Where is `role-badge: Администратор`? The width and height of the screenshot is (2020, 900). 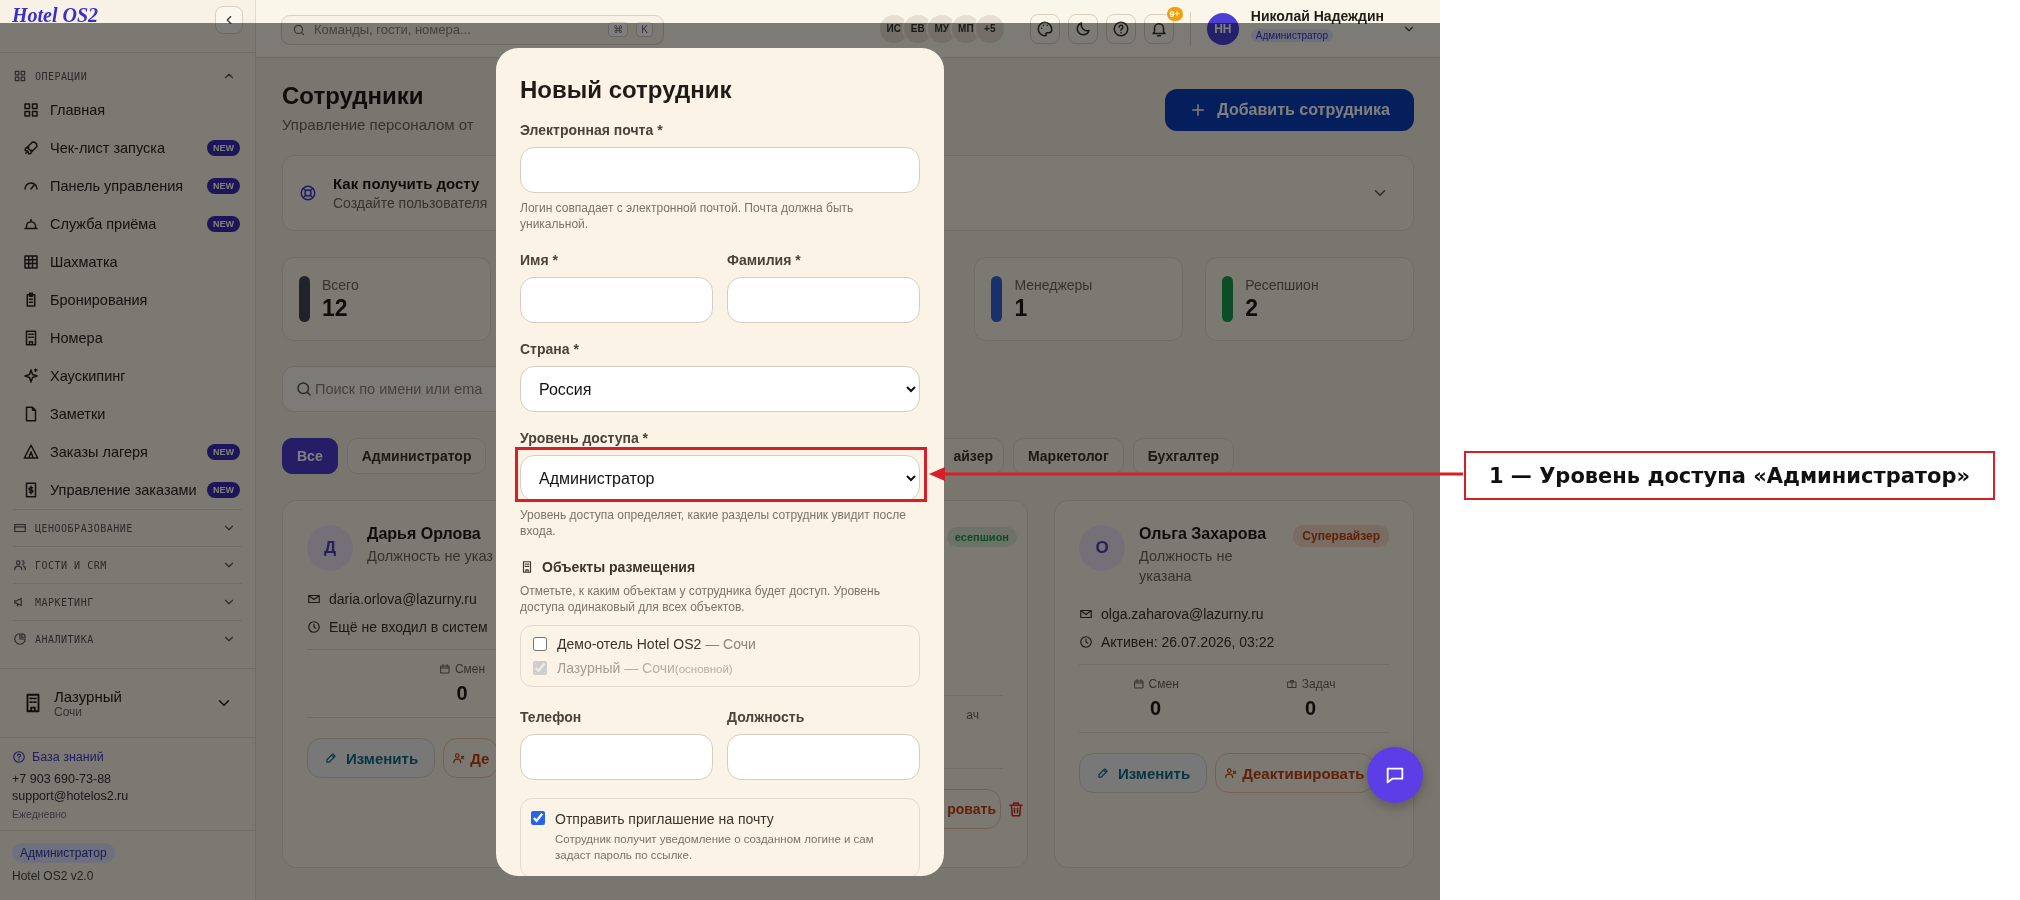 role-badge: Администратор is located at coordinates (63, 853).